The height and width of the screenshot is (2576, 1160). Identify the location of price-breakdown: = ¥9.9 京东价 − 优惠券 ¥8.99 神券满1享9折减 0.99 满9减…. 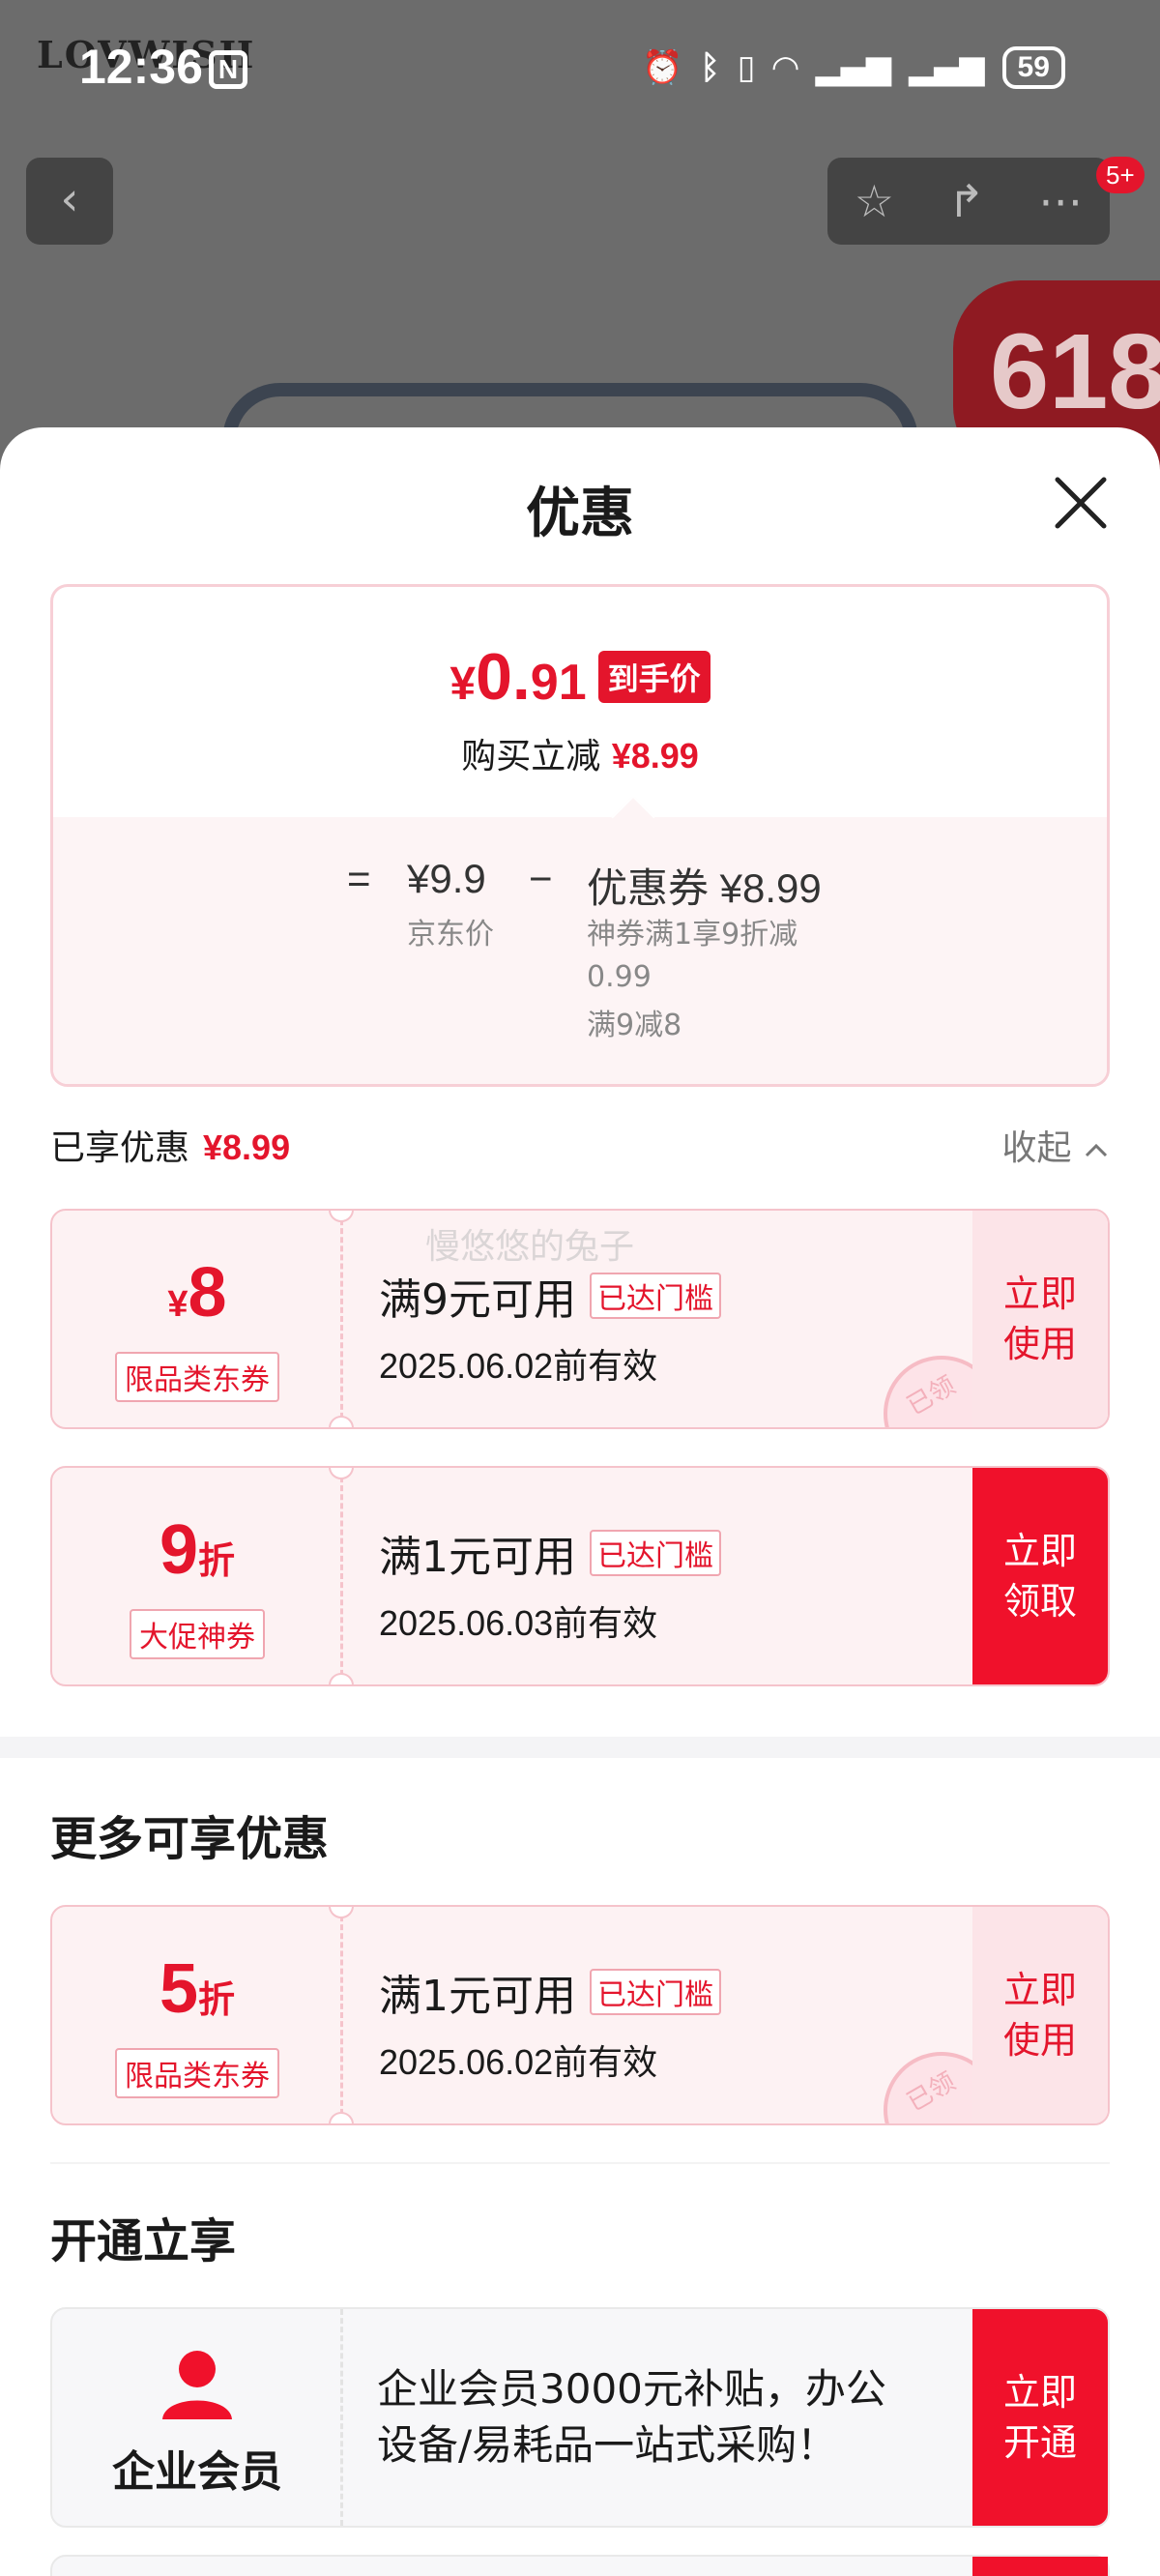
(580, 950).